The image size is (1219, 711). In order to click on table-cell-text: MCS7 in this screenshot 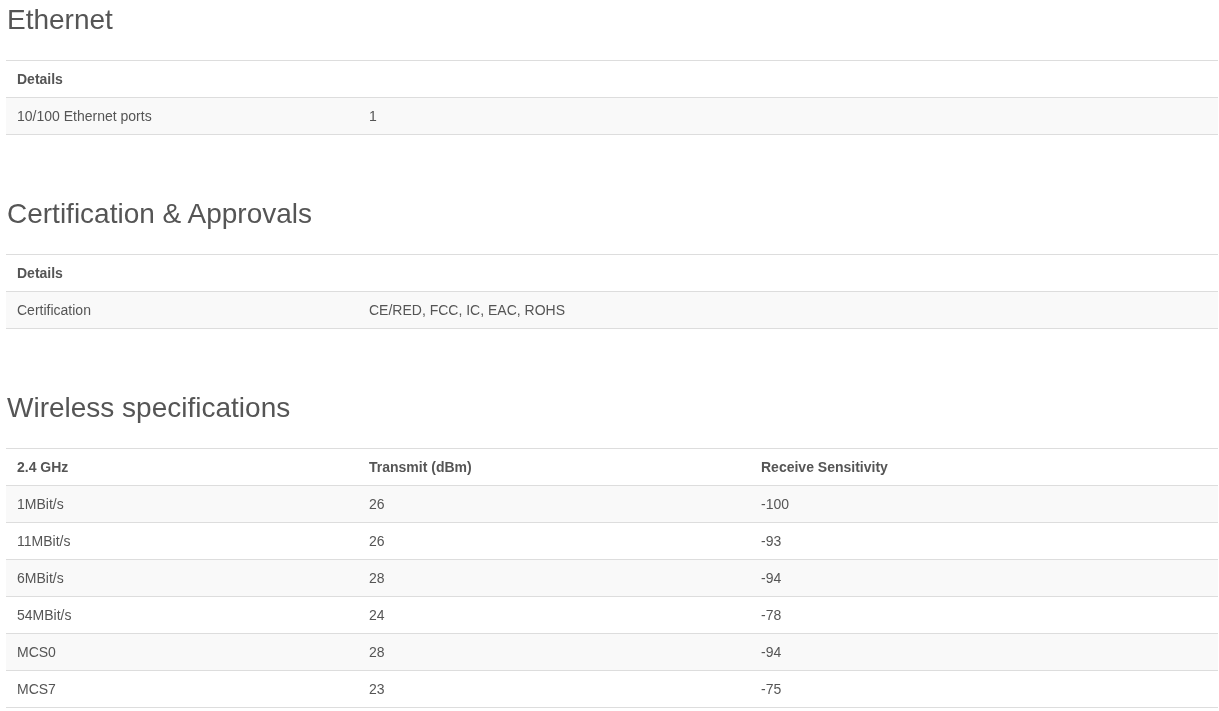, I will do `click(36, 689)`.